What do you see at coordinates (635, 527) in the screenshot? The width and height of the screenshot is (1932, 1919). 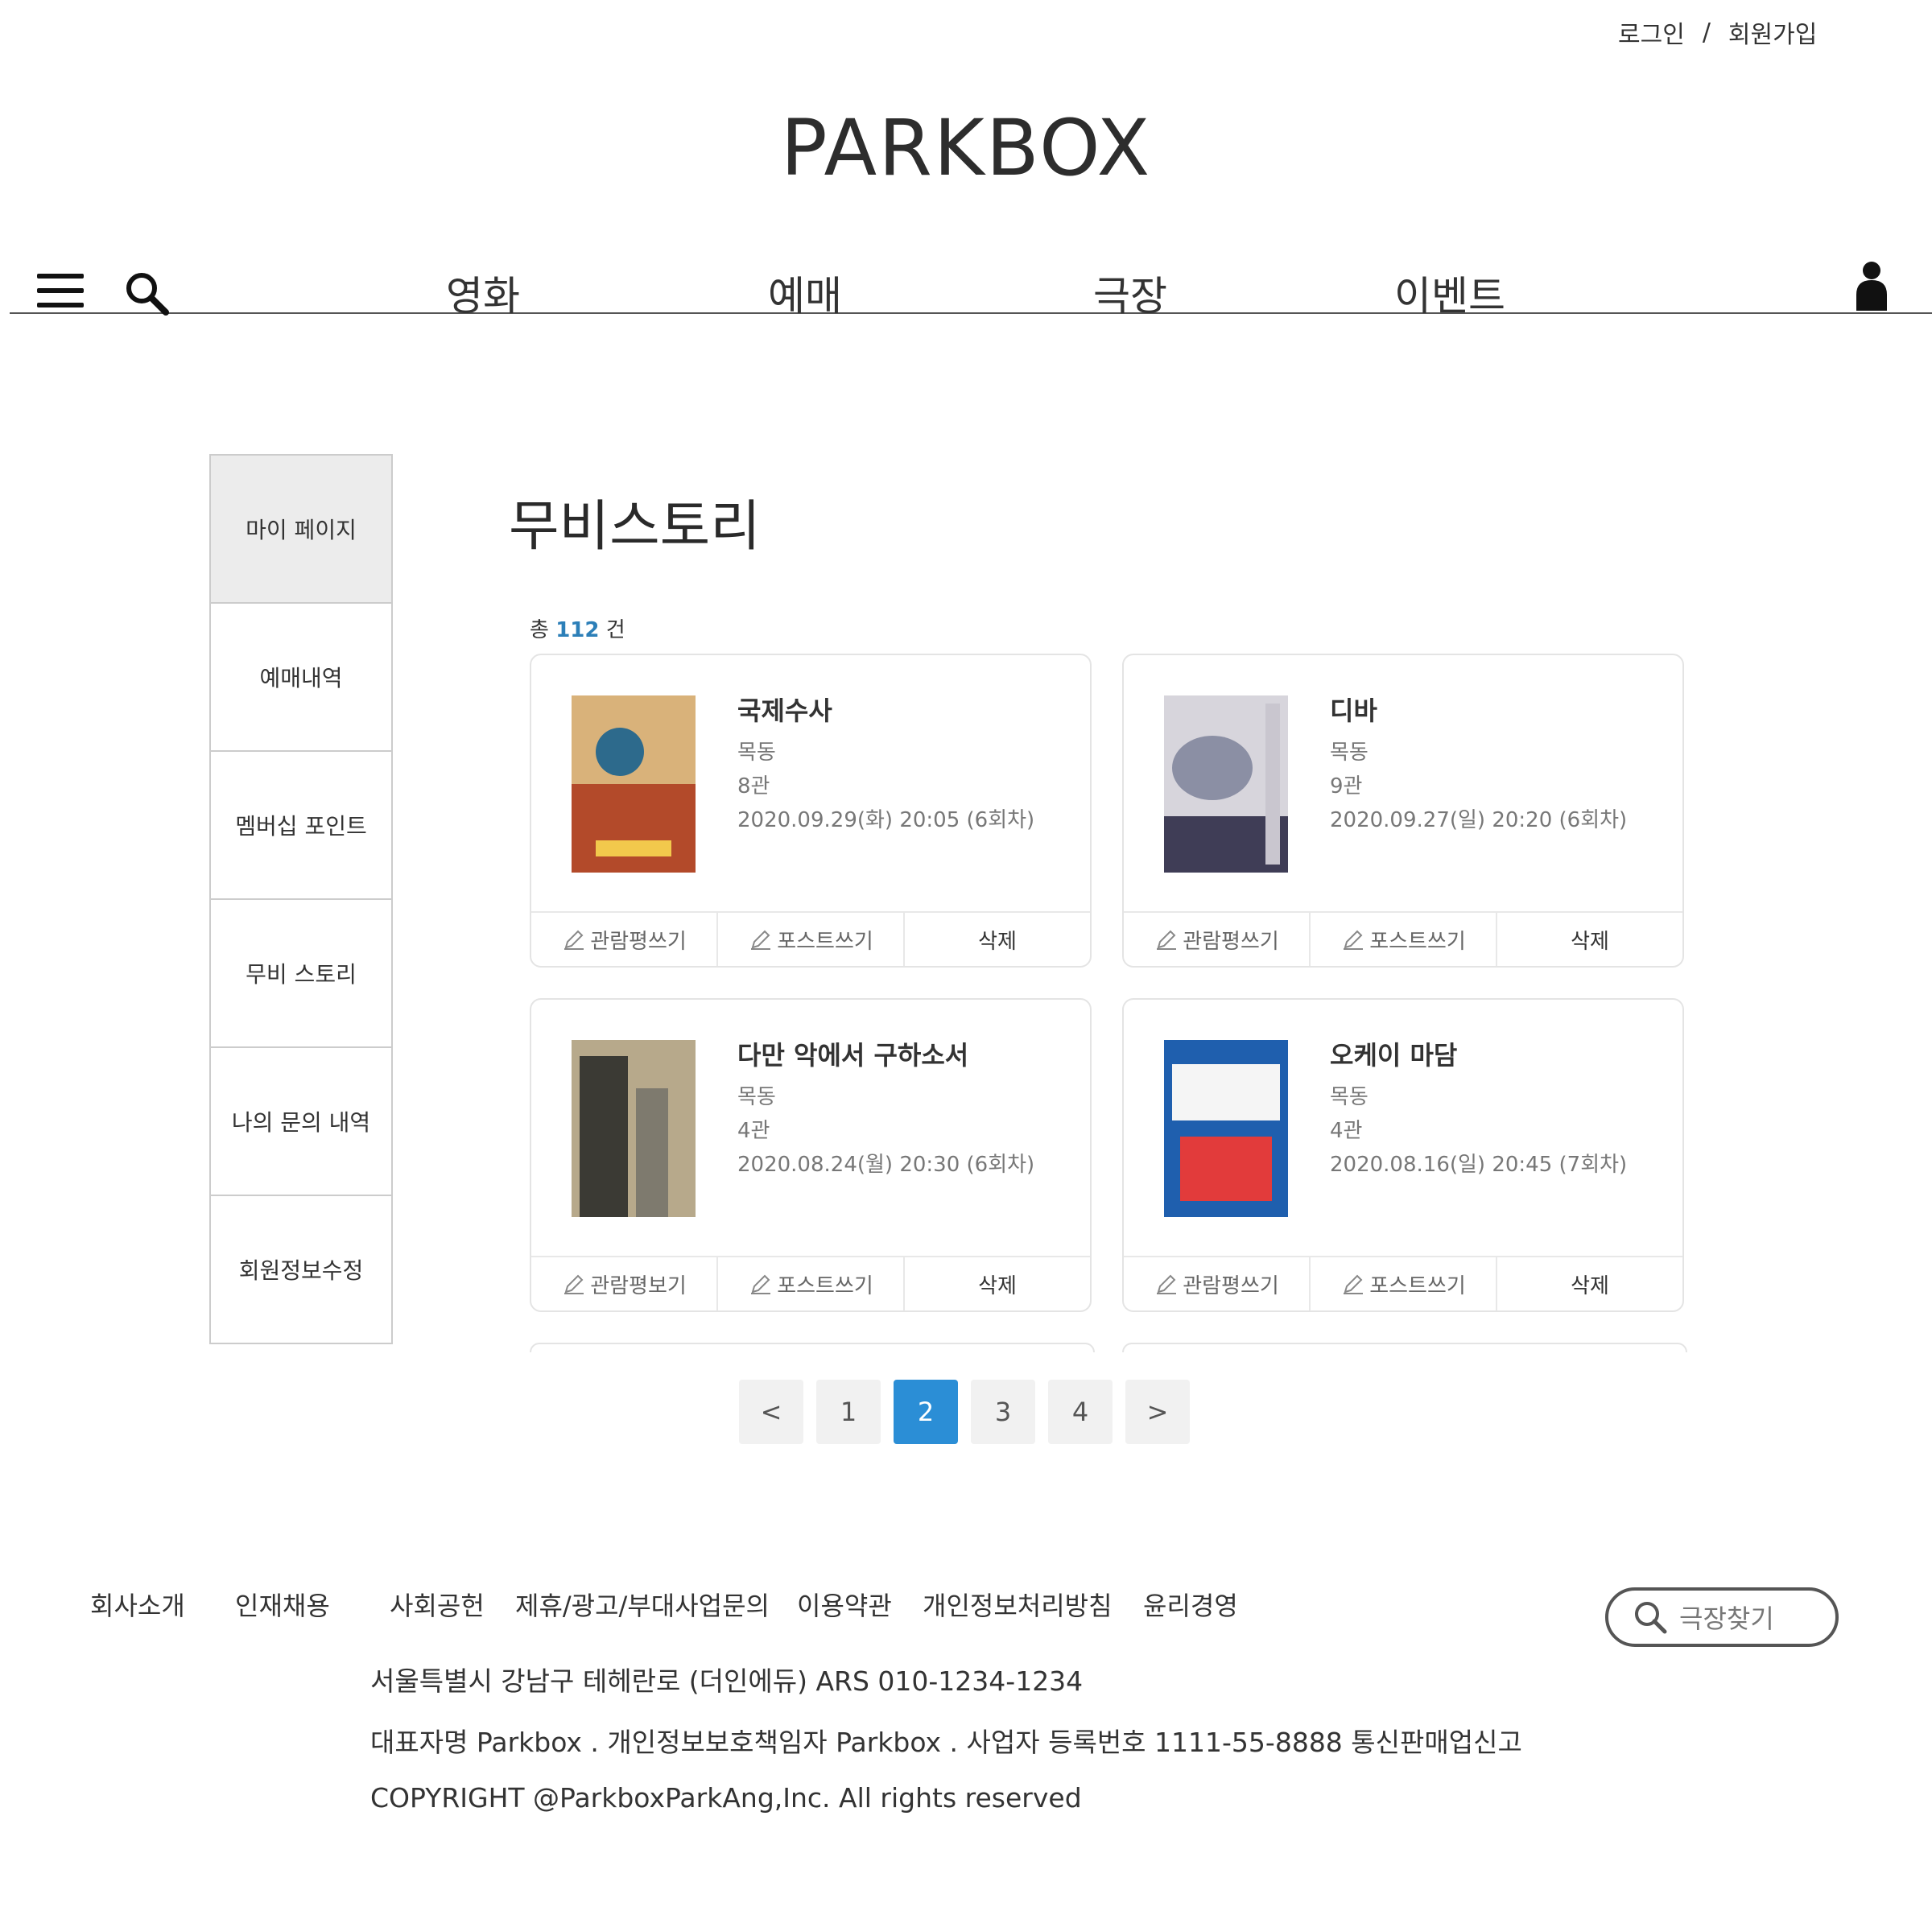 I see `page-title: 무비스토리` at bounding box center [635, 527].